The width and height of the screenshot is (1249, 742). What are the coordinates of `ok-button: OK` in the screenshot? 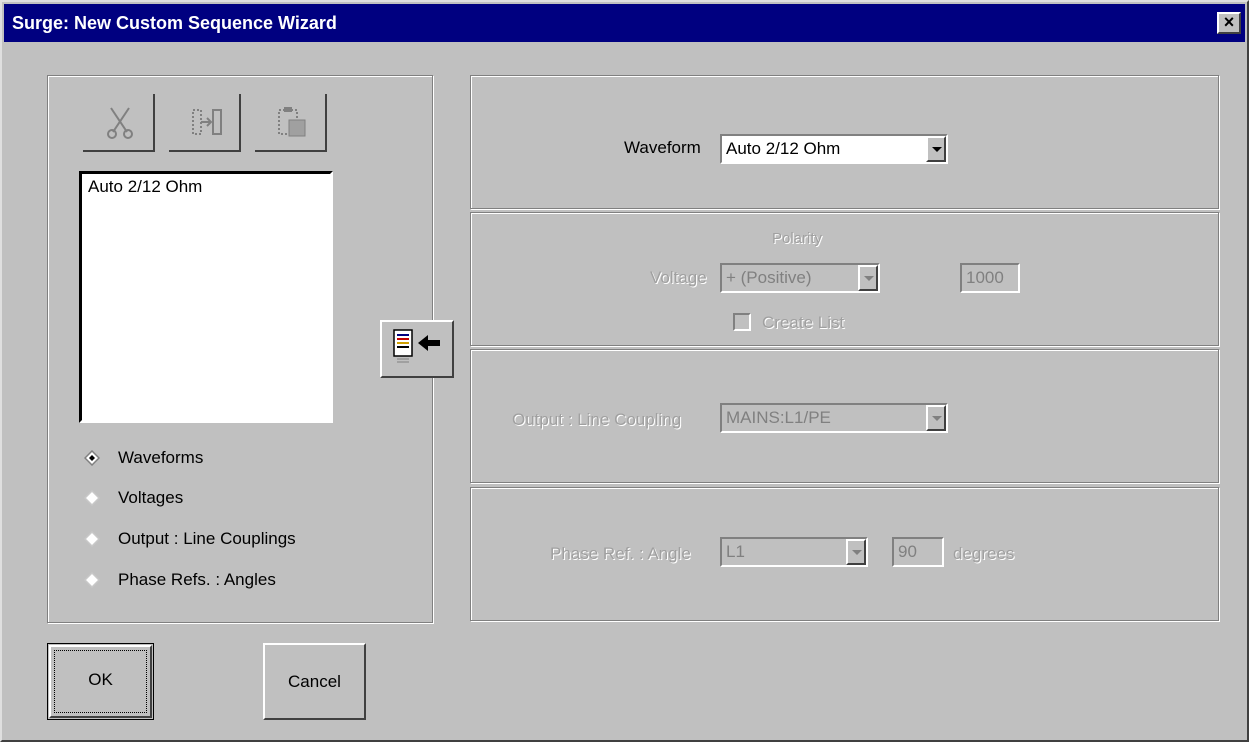 It's located at (100, 681).